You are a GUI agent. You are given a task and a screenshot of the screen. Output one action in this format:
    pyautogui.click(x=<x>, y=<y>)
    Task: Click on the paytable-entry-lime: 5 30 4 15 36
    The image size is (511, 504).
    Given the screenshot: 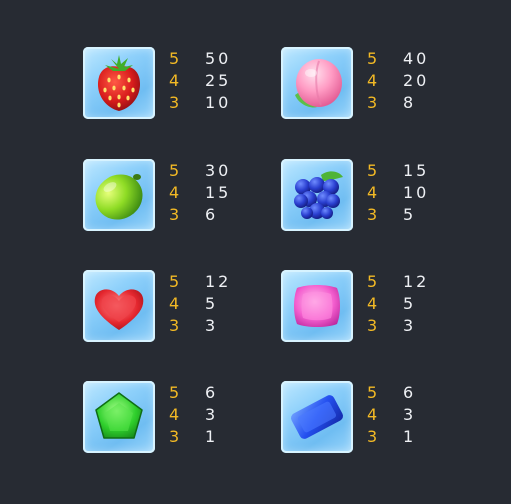 What is the action you would take?
    pyautogui.click(x=183, y=196)
    